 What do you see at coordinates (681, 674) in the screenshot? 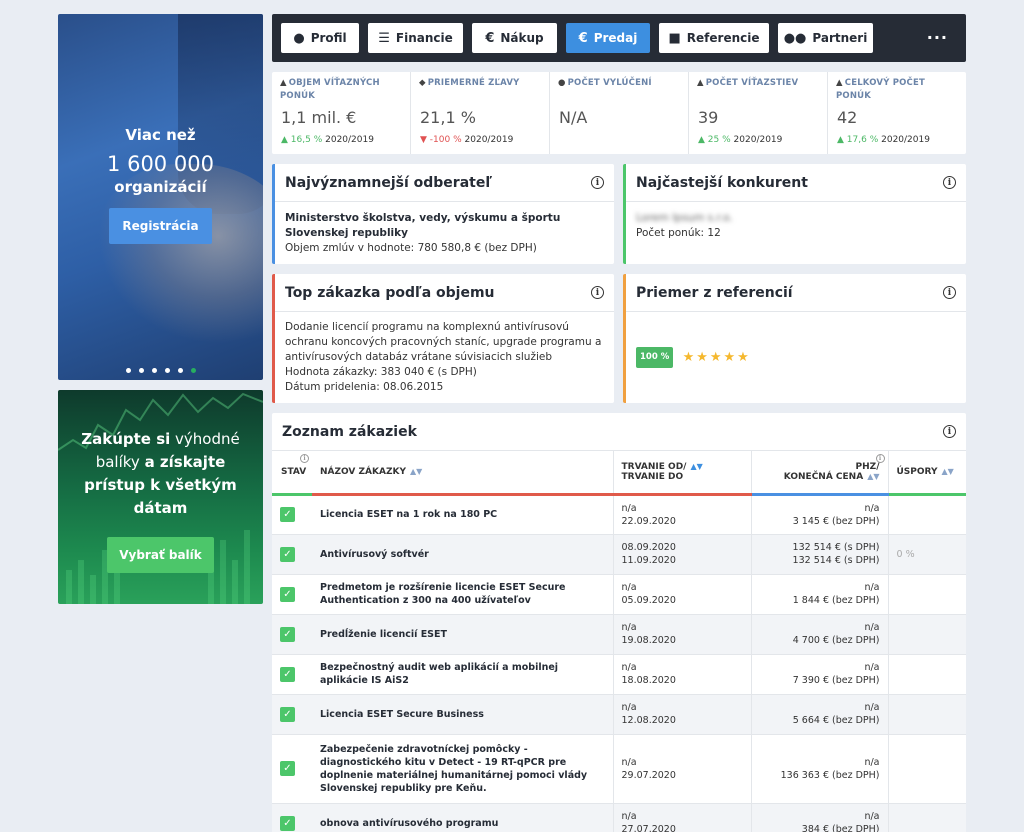
I see `row-duration: n/a 18.08.2020` at bounding box center [681, 674].